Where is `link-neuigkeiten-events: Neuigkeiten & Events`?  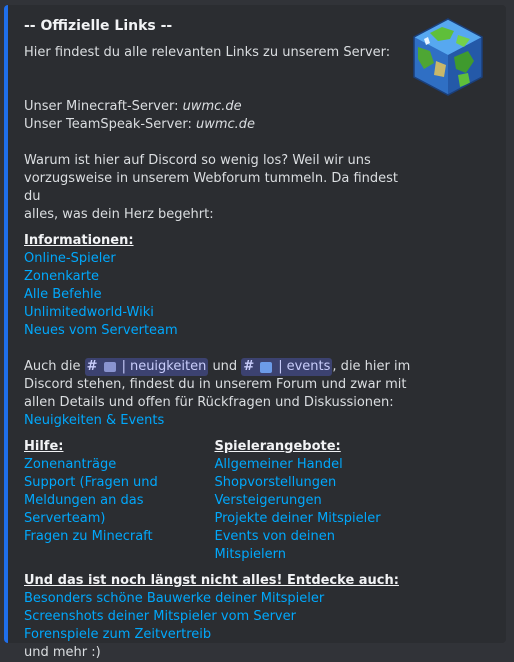
link-neuigkeiten-events: Neuigkeiten & Events is located at coordinates (219, 421).